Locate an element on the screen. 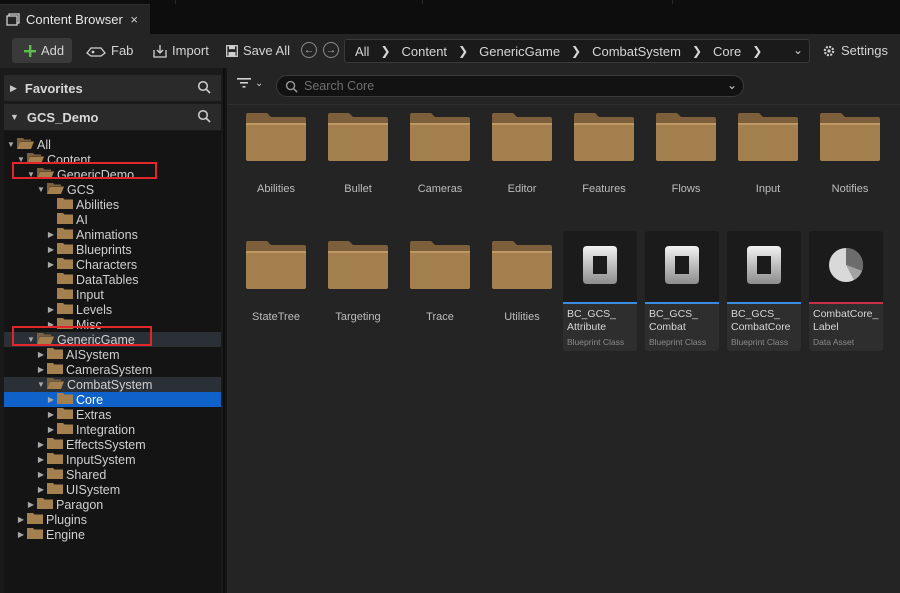  back-arrow-icon: ← is located at coordinates (309, 50).